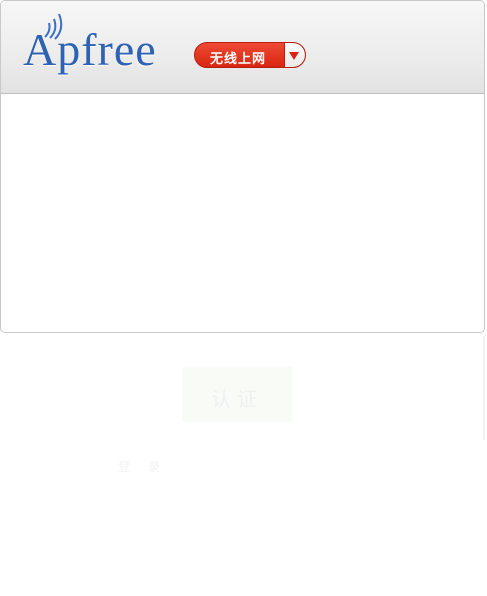 The height and width of the screenshot is (596, 487). I want to click on dropdown-arrow-icon, so click(294, 56).